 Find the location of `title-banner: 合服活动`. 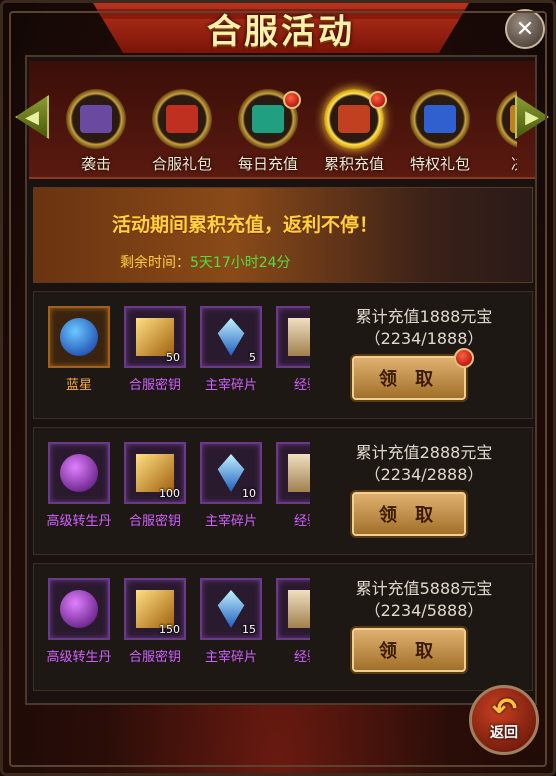

title-banner: 合服活动 is located at coordinates (281, 28).